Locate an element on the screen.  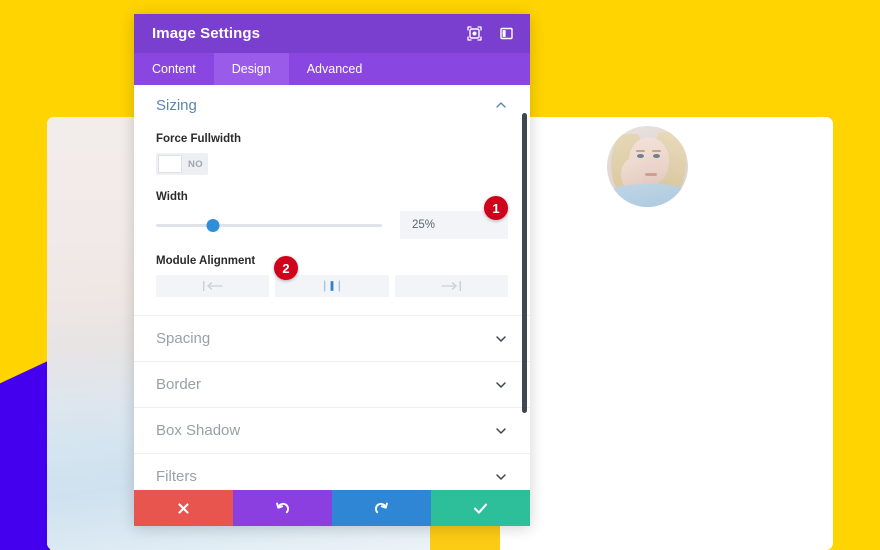
section-label-filters: Filters is located at coordinates (176, 476).